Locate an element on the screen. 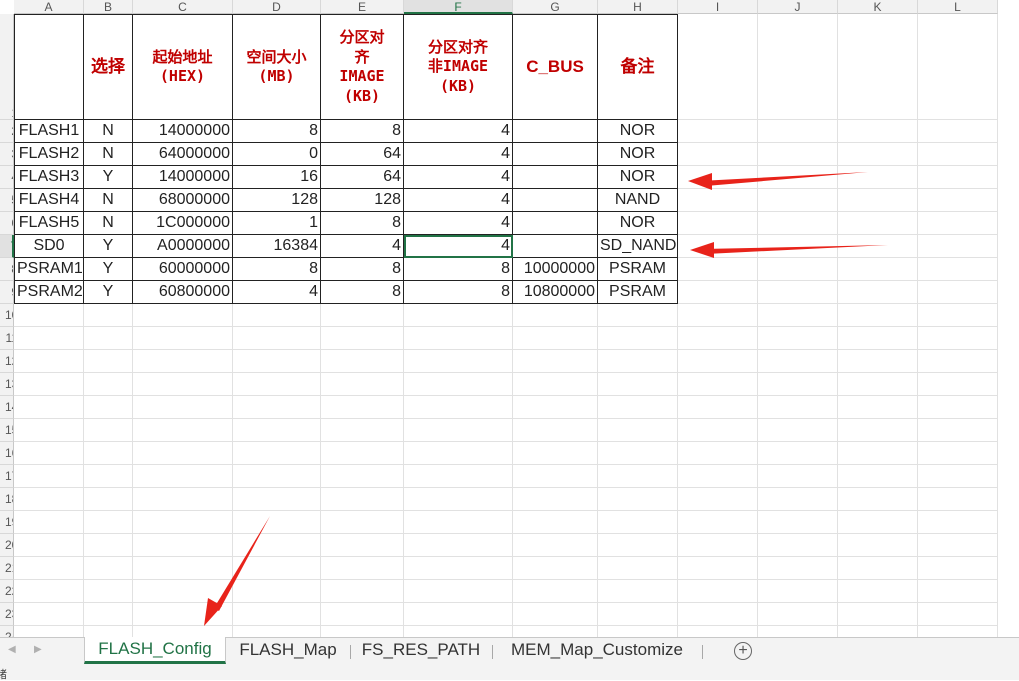 The image size is (1019, 681). row-header-10: 10 is located at coordinates (7, 315).